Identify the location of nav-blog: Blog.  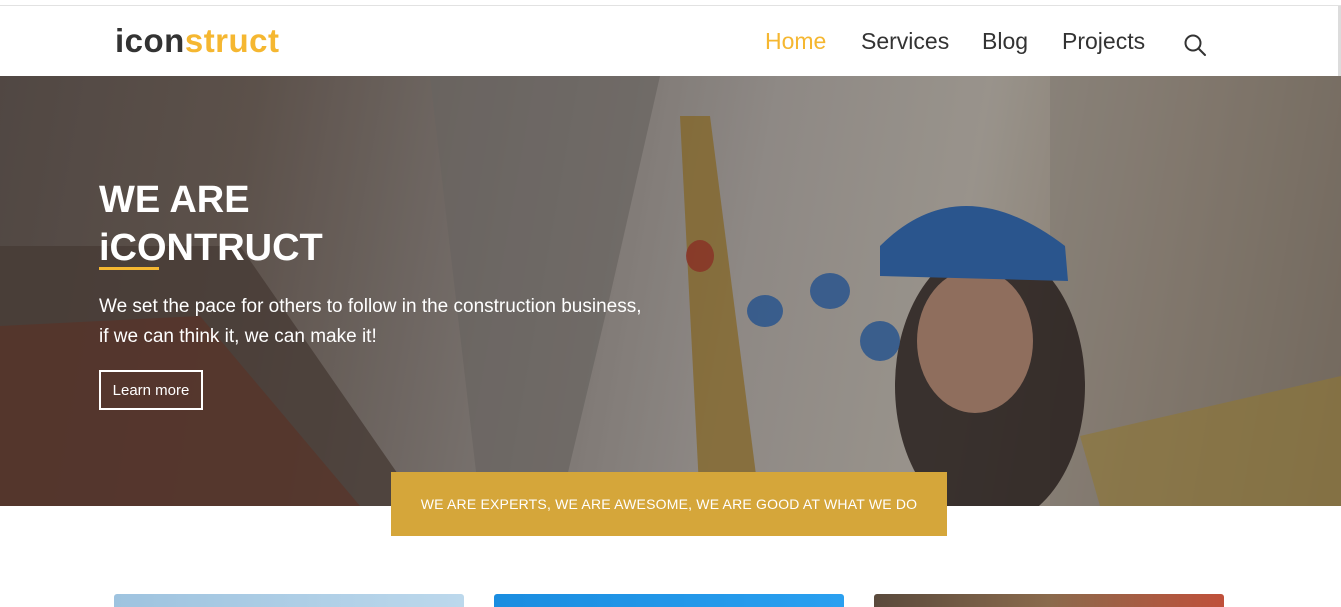
(1005, 41).